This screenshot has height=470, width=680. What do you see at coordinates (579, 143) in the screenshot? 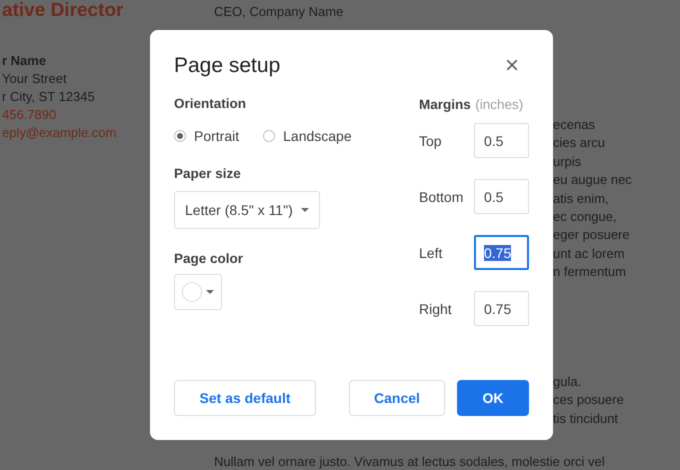
I see `body-text-line: cies arcu` at bounding box center [579, 143].